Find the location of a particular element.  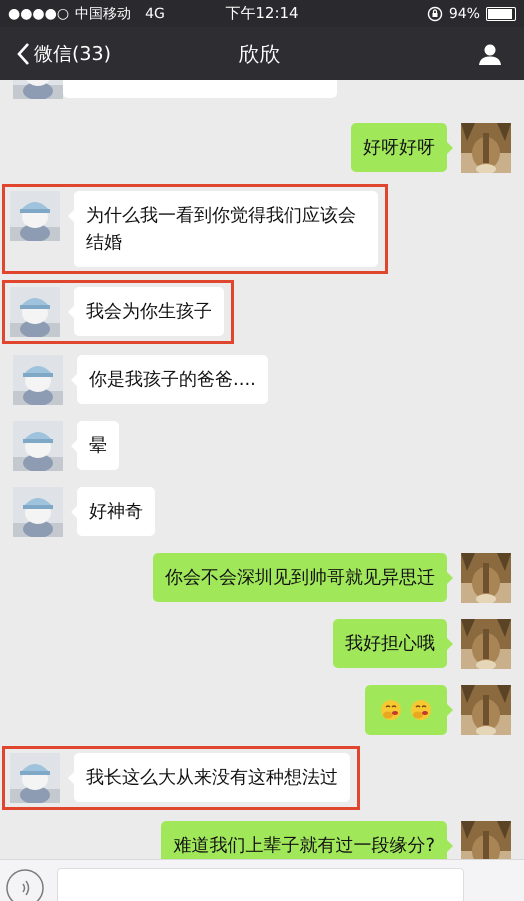

message-bubble: 我会为你生孩子 is located at coordinates (149, 311).